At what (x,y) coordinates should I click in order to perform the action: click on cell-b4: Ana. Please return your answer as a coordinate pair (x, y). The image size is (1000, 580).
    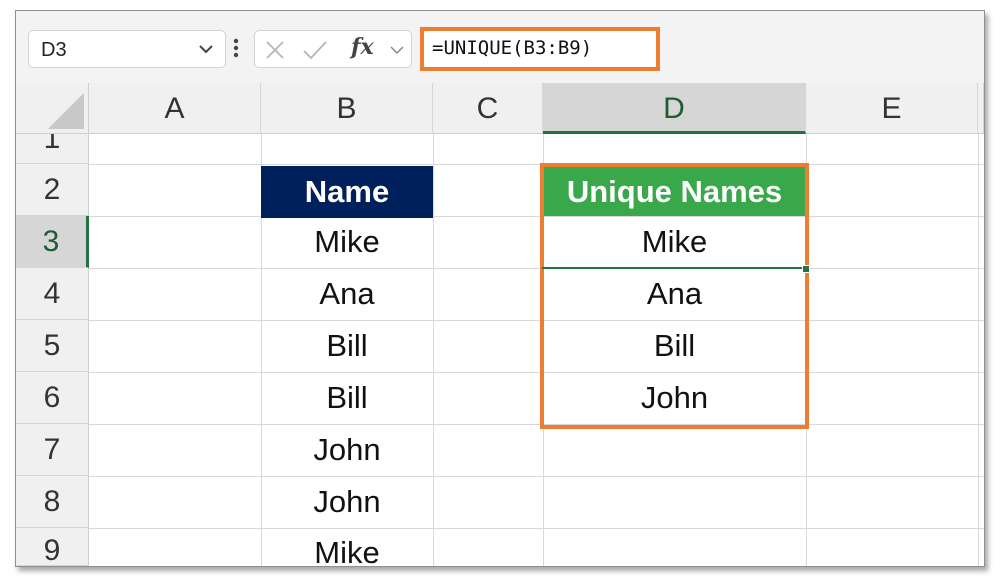
    Looking at the image, I should click on (347, 294).